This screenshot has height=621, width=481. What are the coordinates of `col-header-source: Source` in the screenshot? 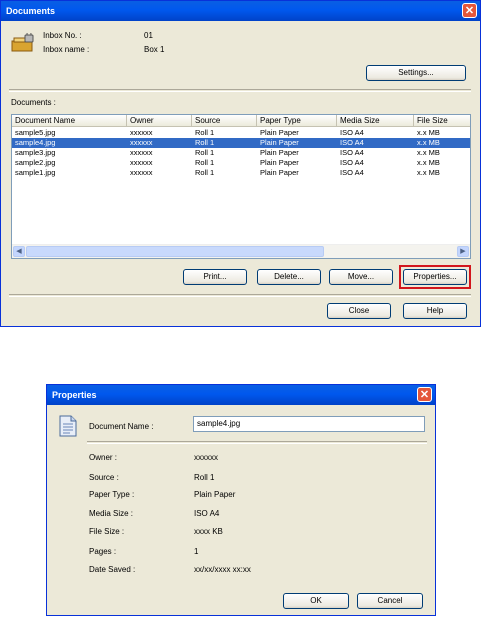 It's located at (224, 121).